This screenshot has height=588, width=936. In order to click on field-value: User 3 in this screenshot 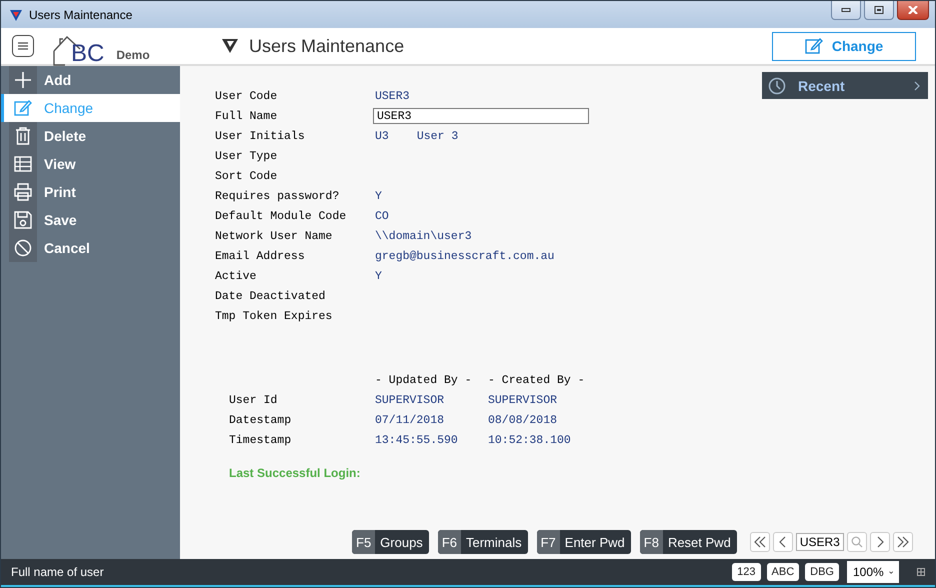, I will do `click(437, 136)`.